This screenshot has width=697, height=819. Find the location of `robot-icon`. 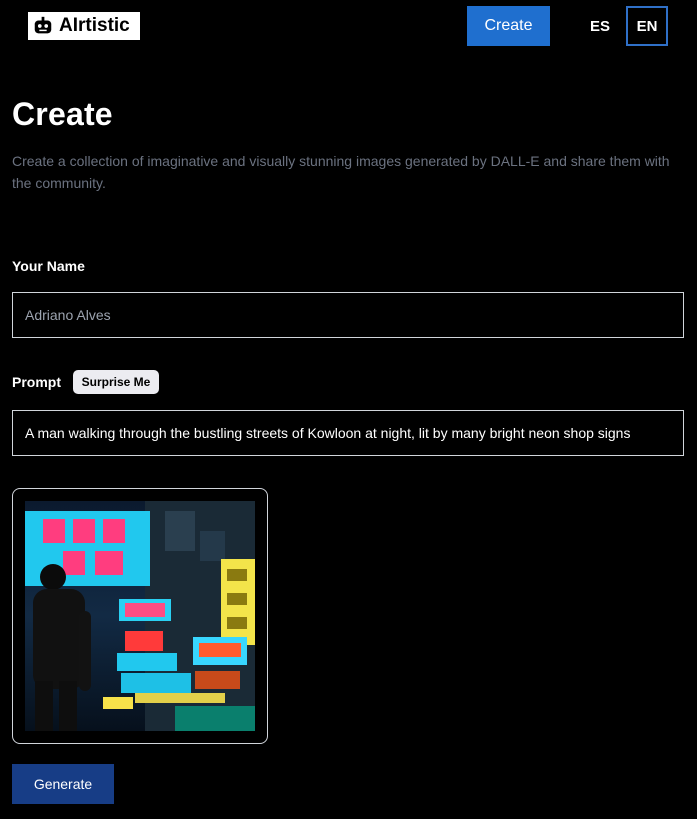

robot-icon is located at coordinates (43, 25).